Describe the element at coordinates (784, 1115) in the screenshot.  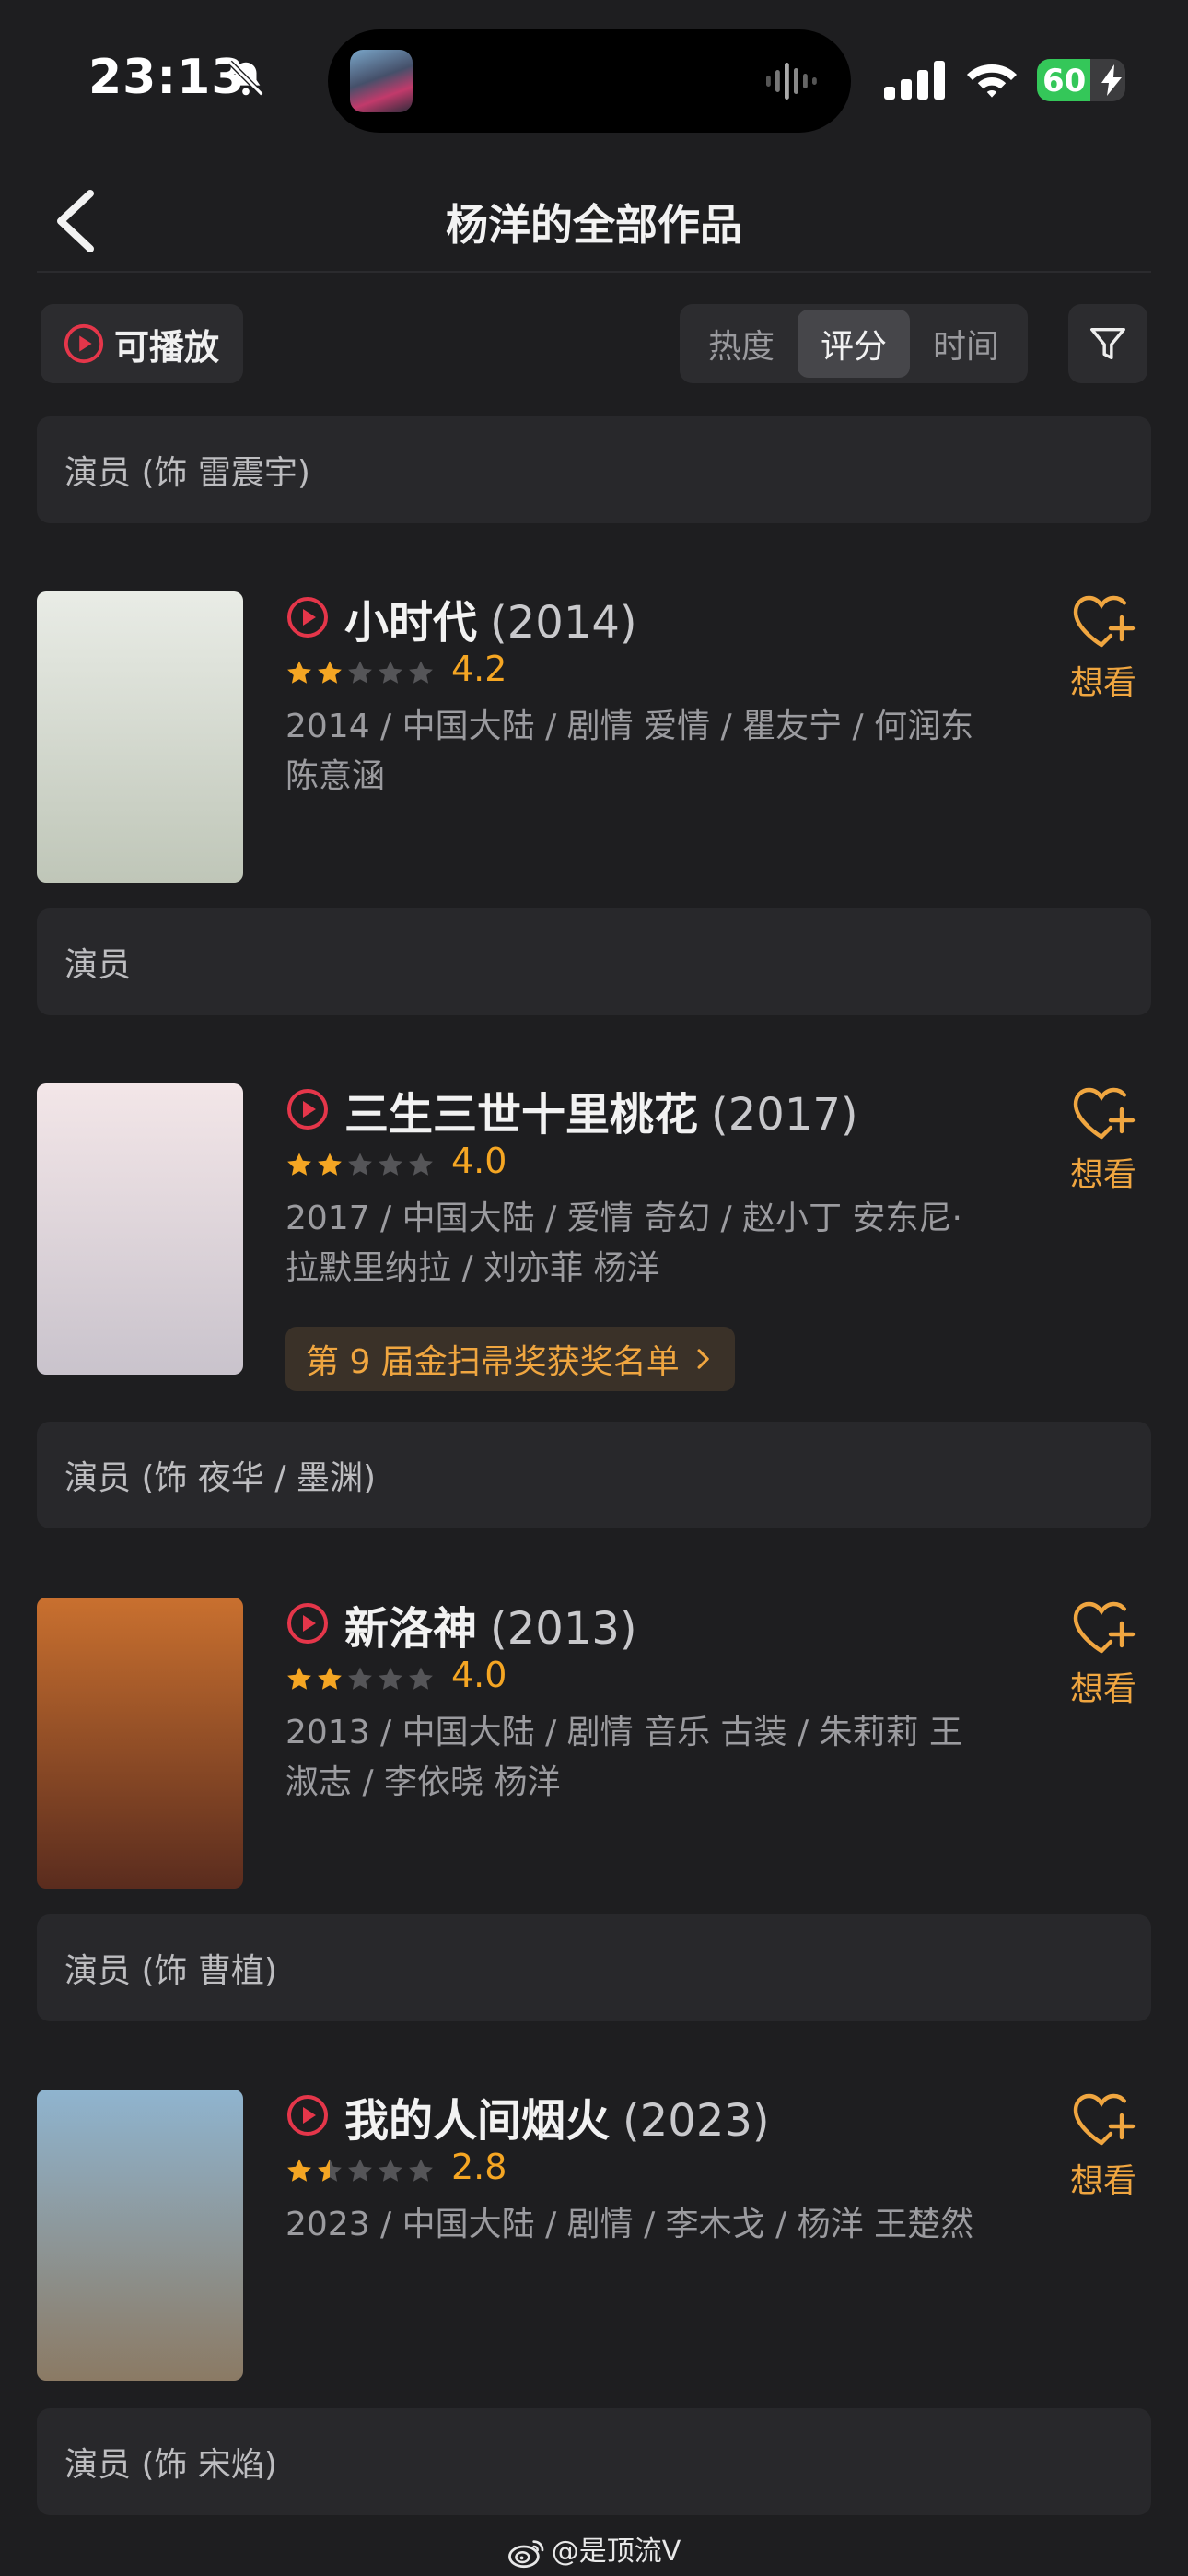
I see `work-year: (2017)` at that location.